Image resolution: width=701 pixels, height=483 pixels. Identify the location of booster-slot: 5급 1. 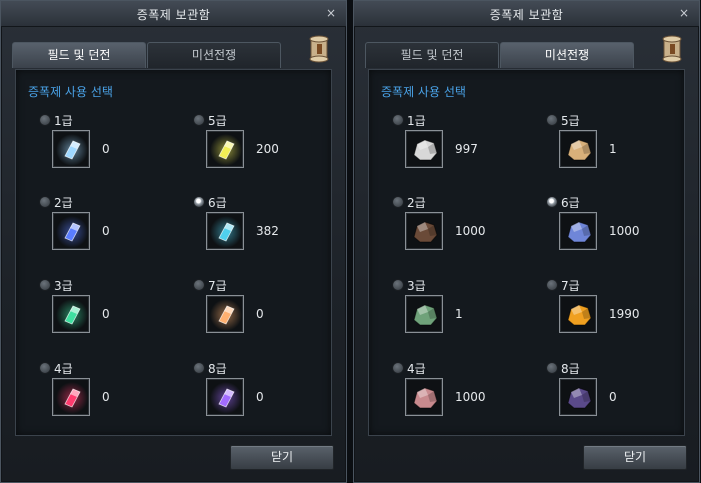
(616, 145).